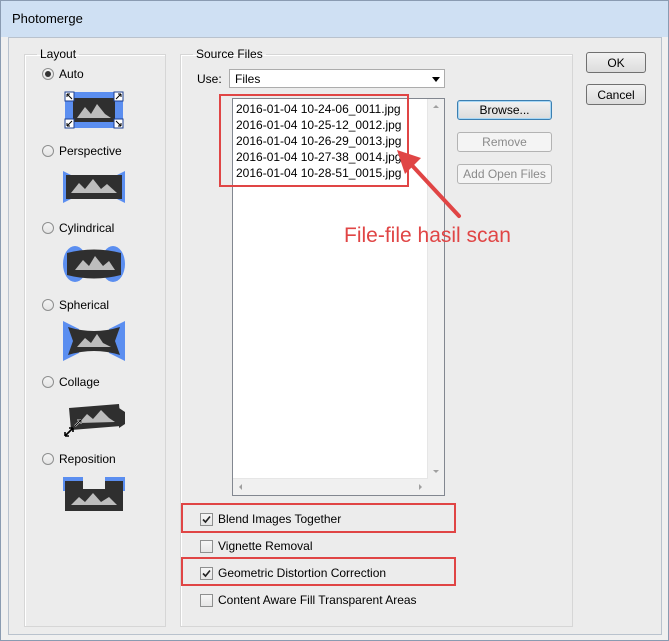 Image resolution: width=669 pixels, height=641 pixels. I want to click on add-open-files-button: Add Open Files, so click(504, 174).